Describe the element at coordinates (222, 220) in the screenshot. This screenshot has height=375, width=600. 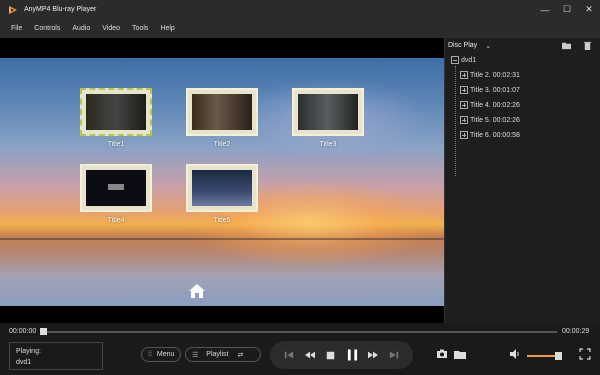
I see `title-label: Title5` at that location.